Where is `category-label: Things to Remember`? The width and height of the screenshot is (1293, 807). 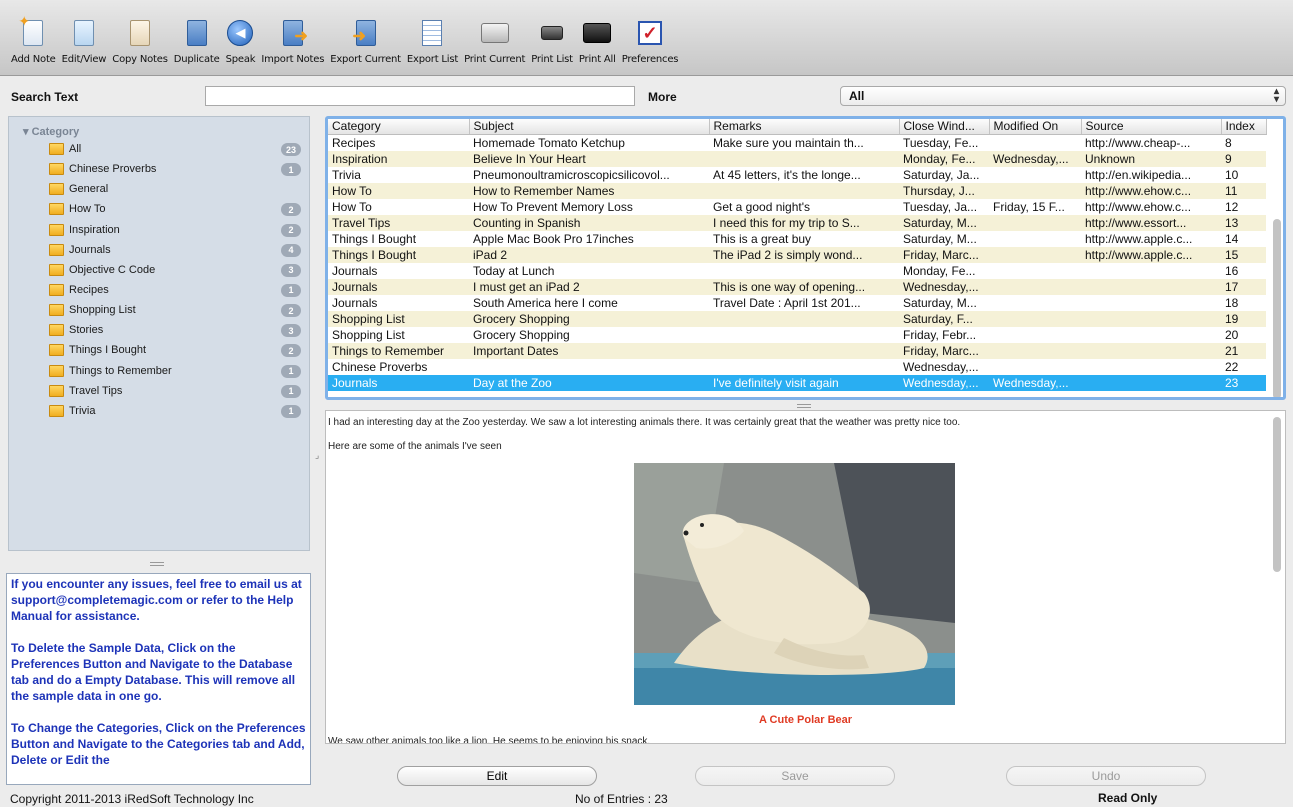
category-label: Things to Remember is located at coordinates (120, 370).